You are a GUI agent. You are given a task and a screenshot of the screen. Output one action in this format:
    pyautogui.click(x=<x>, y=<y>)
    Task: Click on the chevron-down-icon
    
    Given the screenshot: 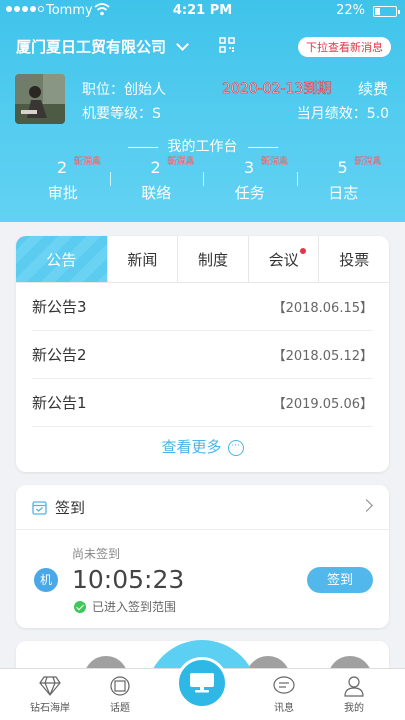 What is the action you would take?
    pyautogui.click(x=182, y=44)
    